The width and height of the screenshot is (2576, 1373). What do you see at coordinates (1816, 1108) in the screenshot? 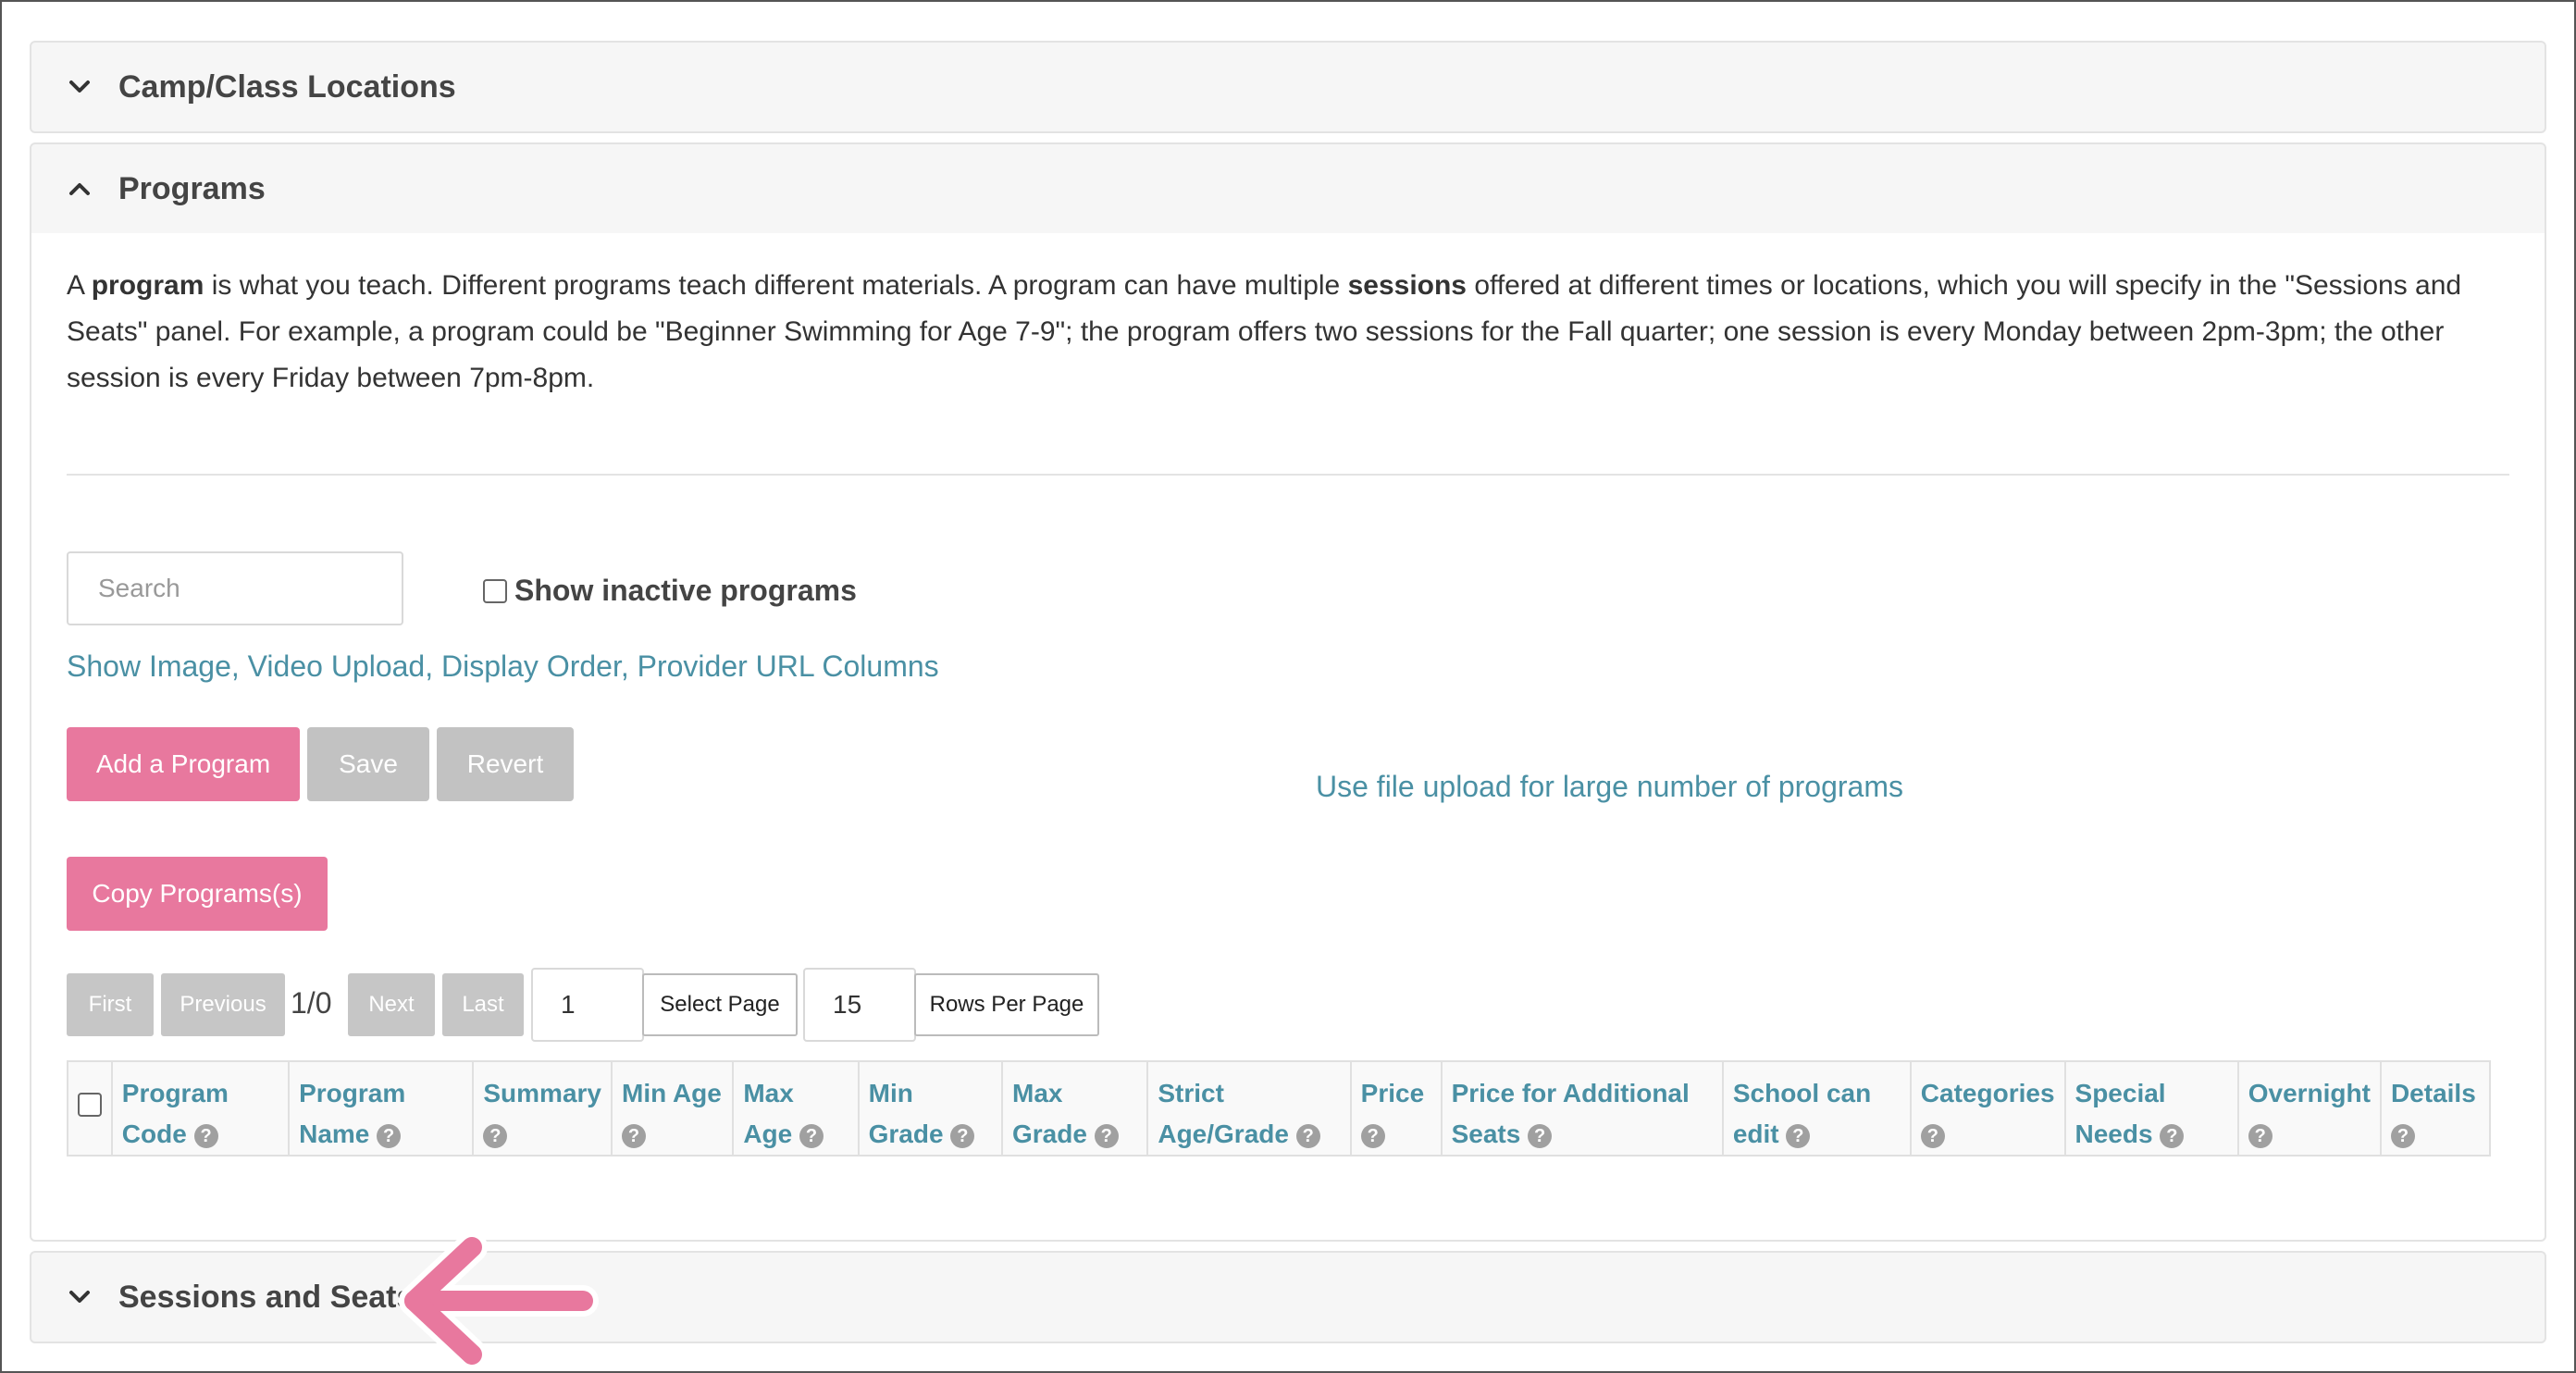
I see `column-header: School can edit ?` at bounding box center [1816, 1108].